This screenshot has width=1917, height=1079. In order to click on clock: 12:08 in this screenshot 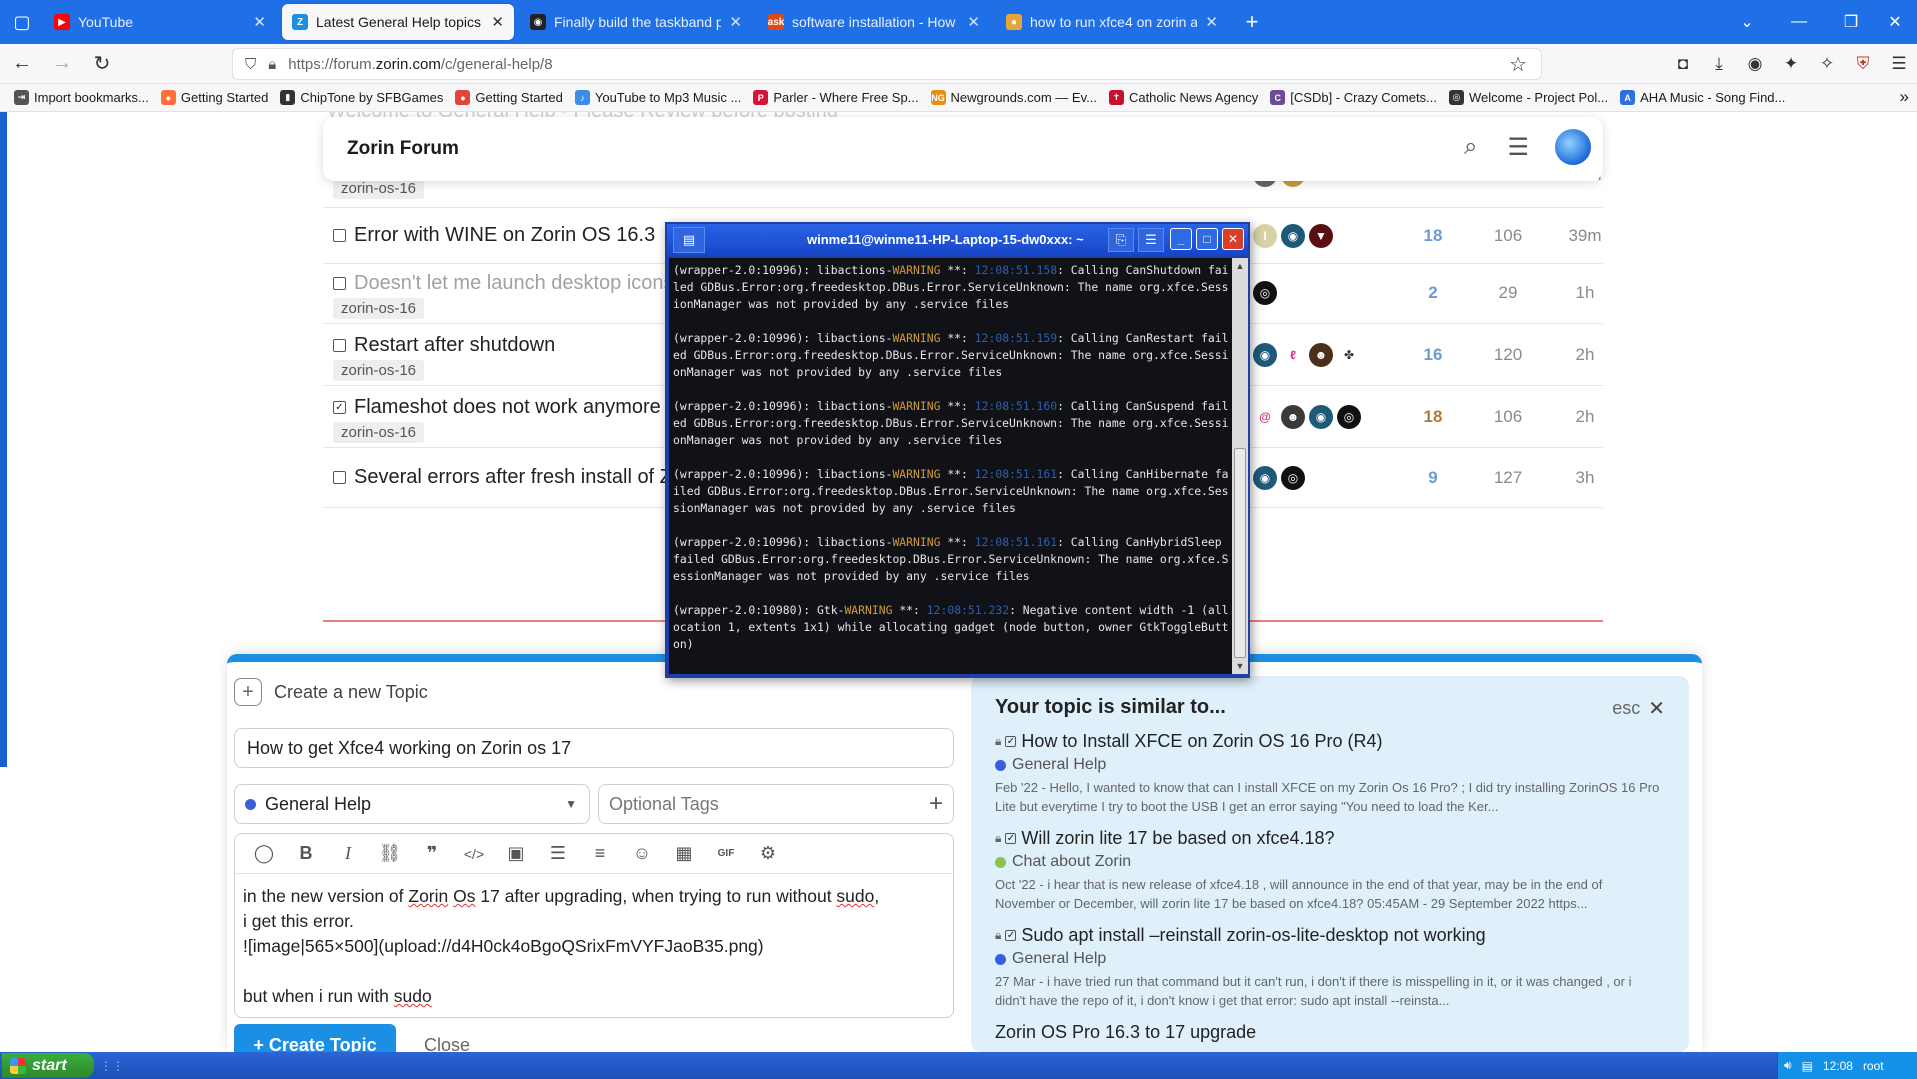, I will do `click(1838, 1066)`.